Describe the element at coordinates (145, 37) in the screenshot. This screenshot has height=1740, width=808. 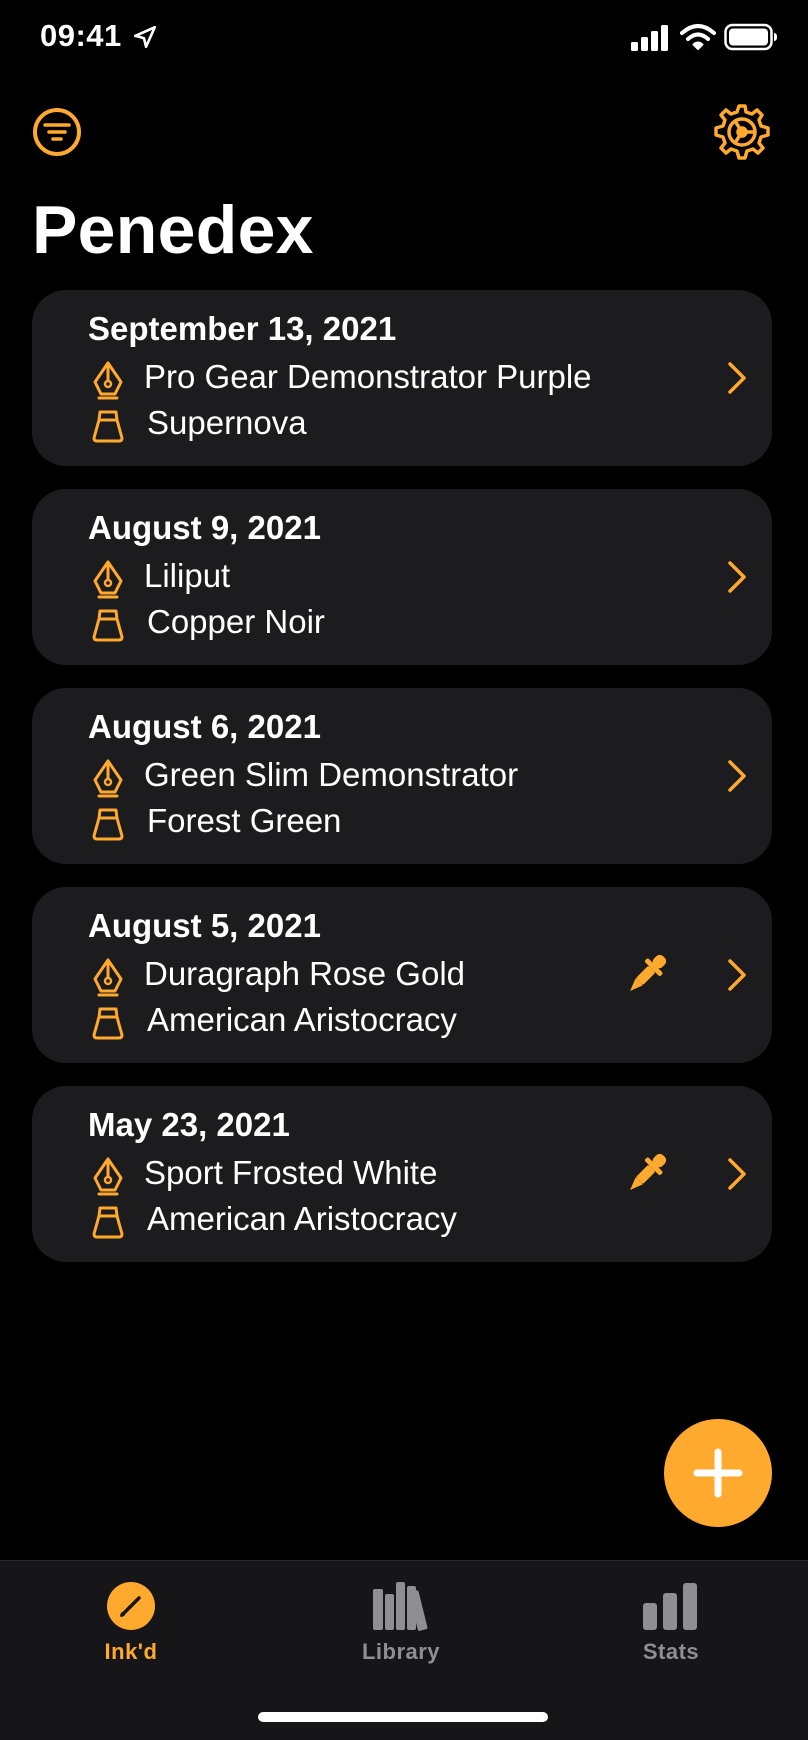
I see `location-arrow-icon` at that location.